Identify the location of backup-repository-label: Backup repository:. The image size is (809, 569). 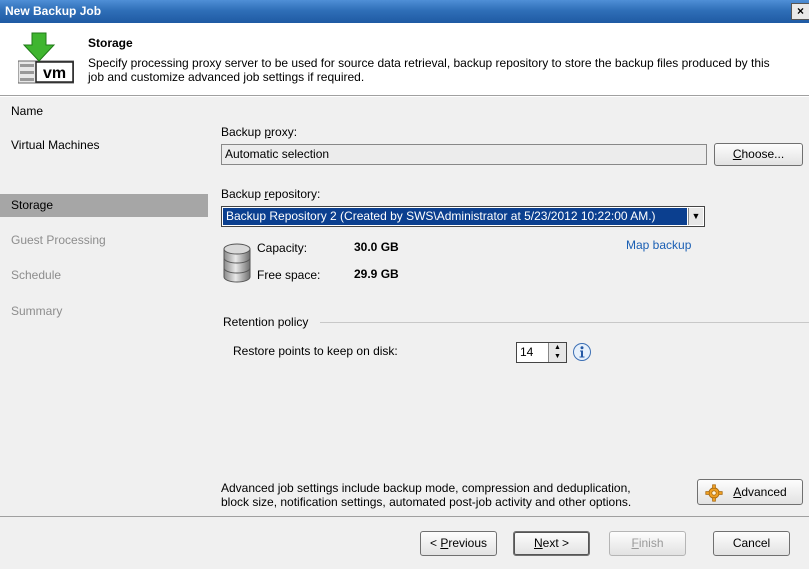
(270, 194).